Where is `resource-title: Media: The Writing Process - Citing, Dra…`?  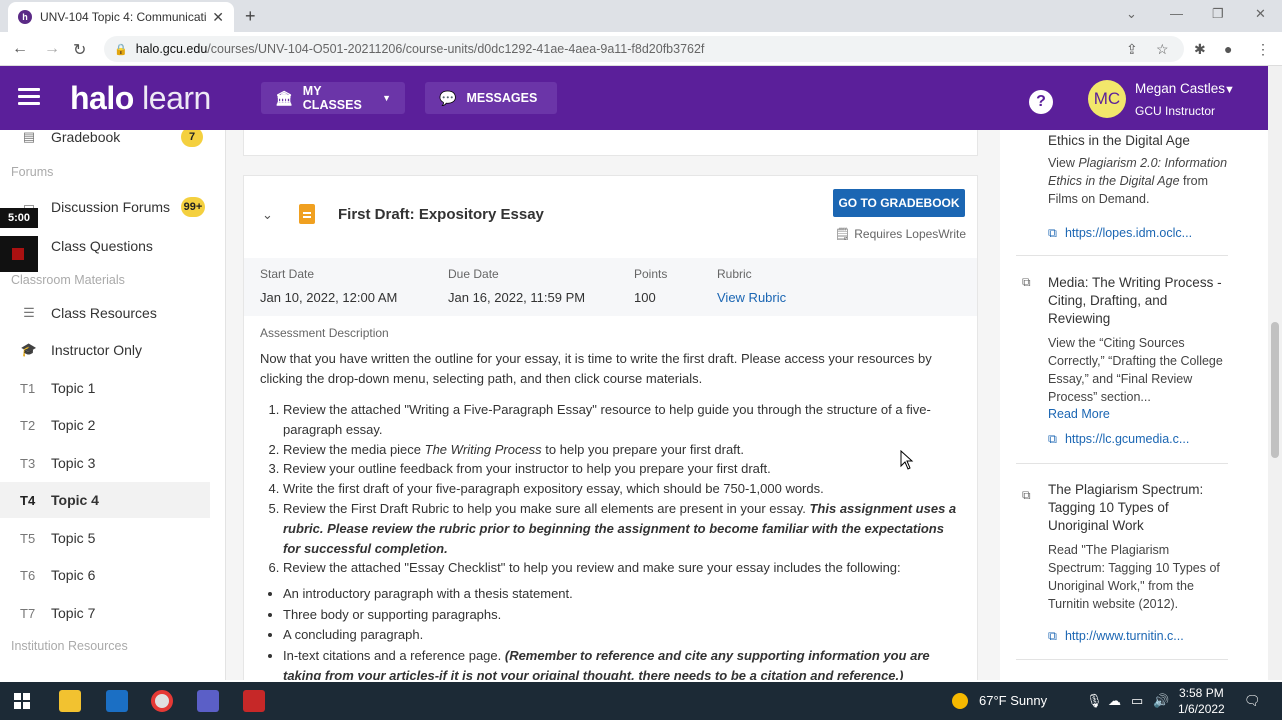
resource-title: Media: The Writing Process - Citing, Dra… is located at coordinates (1138, 301).